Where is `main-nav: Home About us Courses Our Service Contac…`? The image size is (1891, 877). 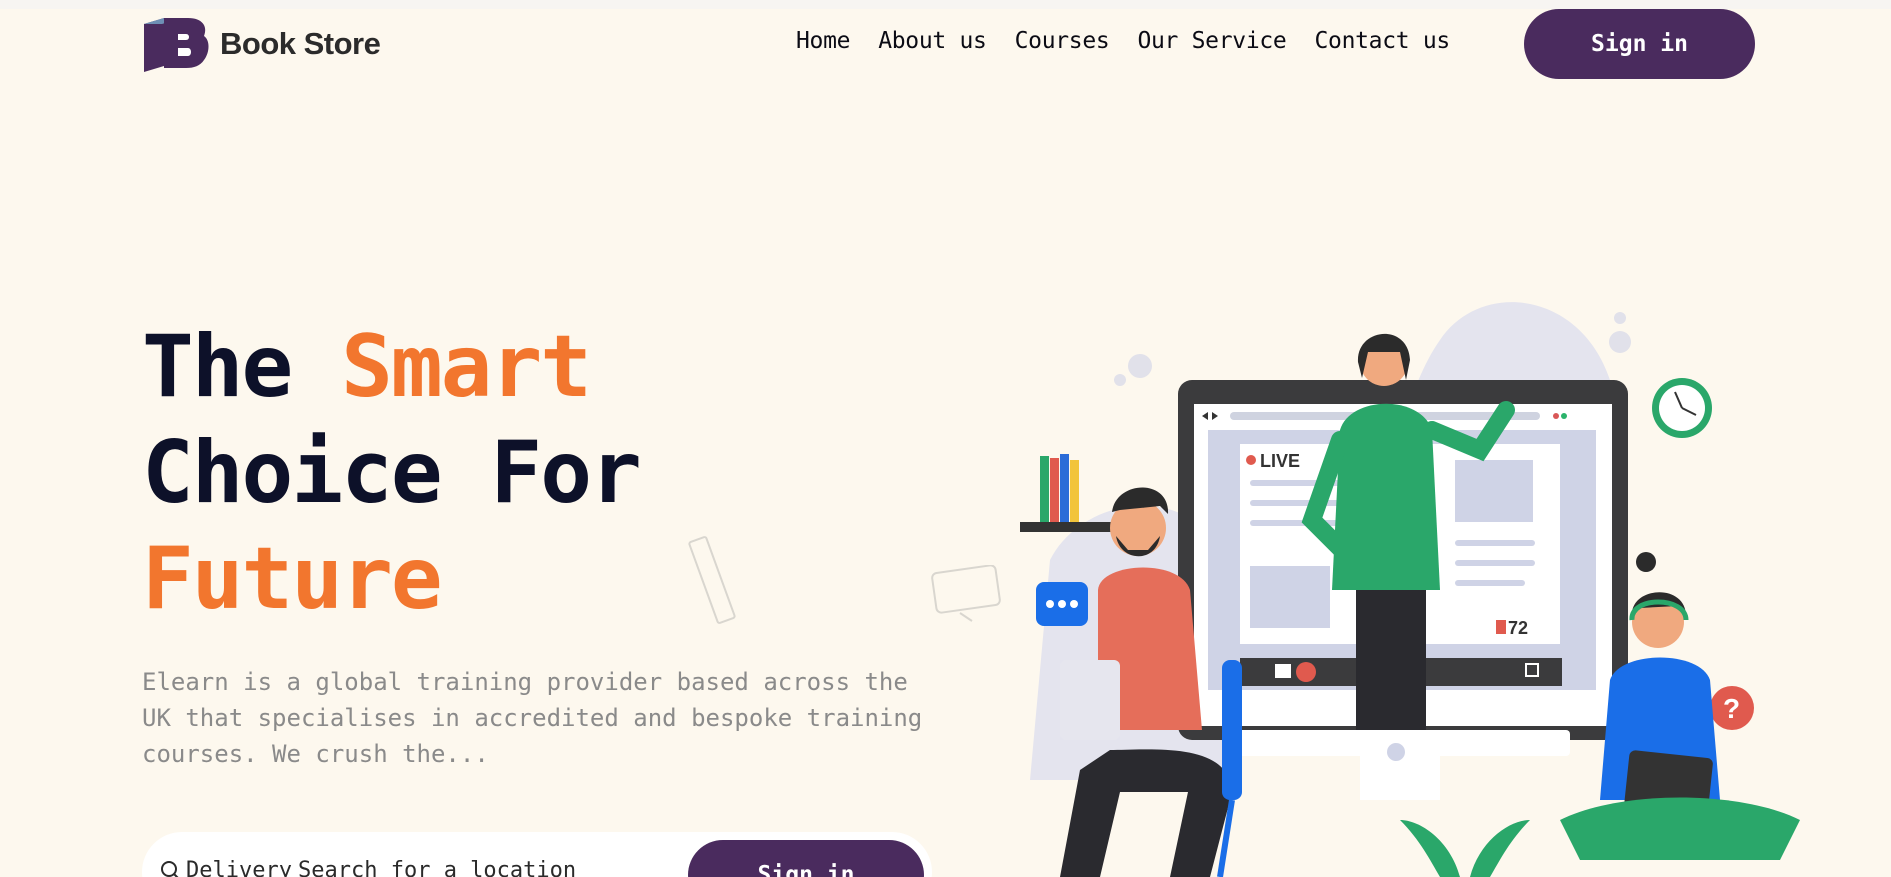 main-nav: Home About us Courses Our Service Contac… is located at coordinates (1123, 41).